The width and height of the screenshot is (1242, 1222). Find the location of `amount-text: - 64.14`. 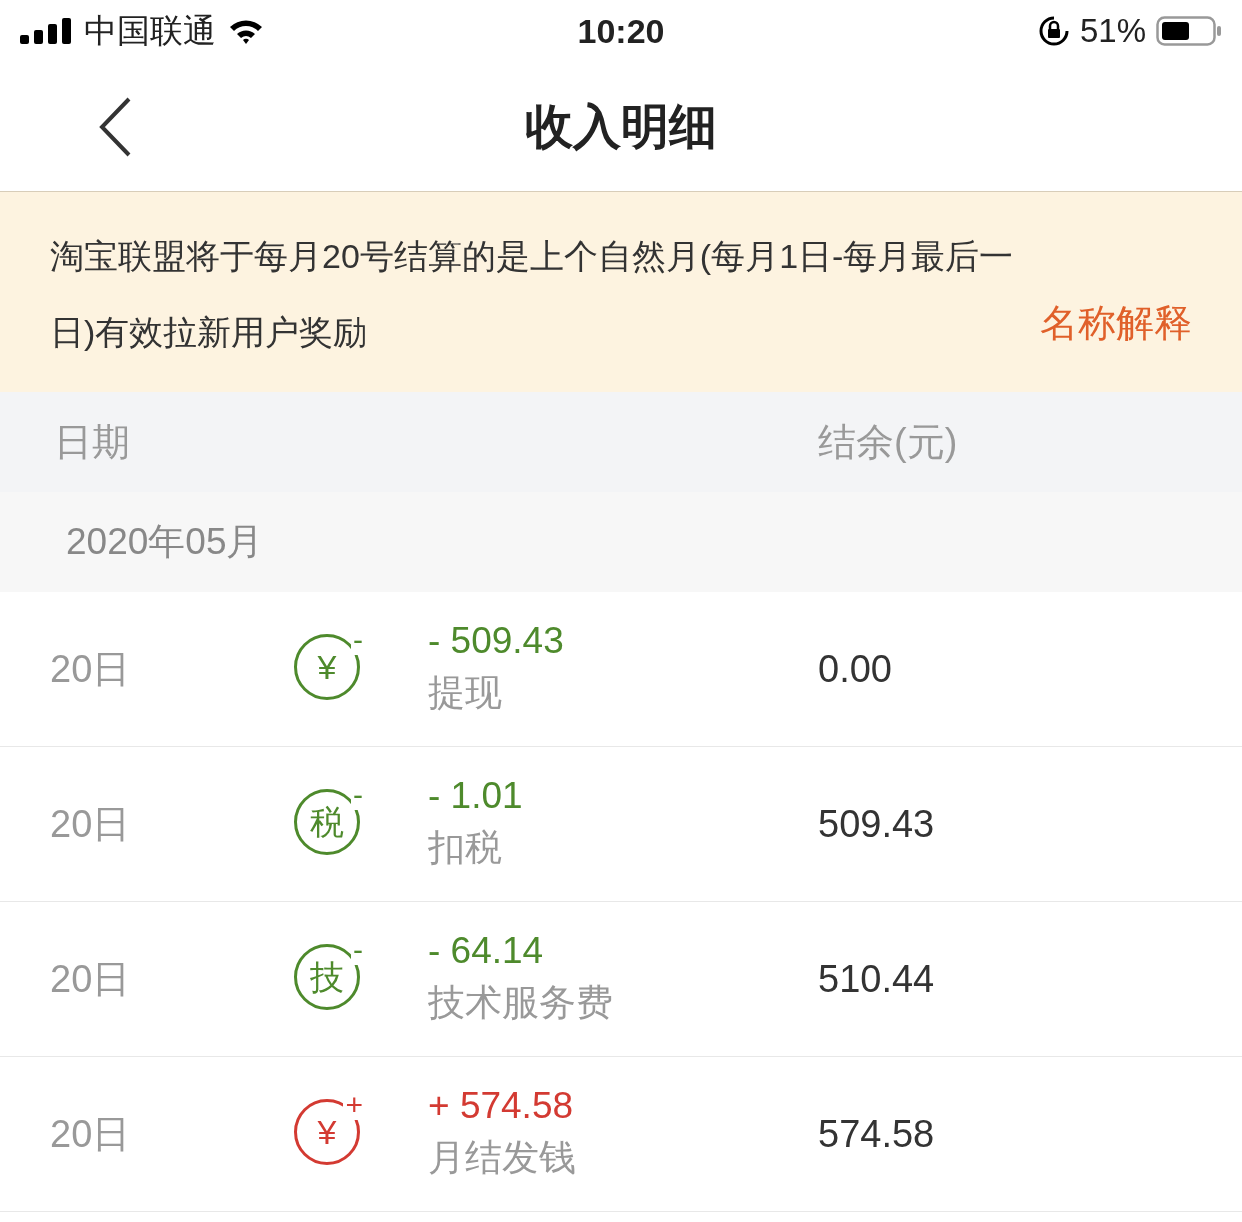

amount-text: - 64.14 is located at coordinates (486, 951).